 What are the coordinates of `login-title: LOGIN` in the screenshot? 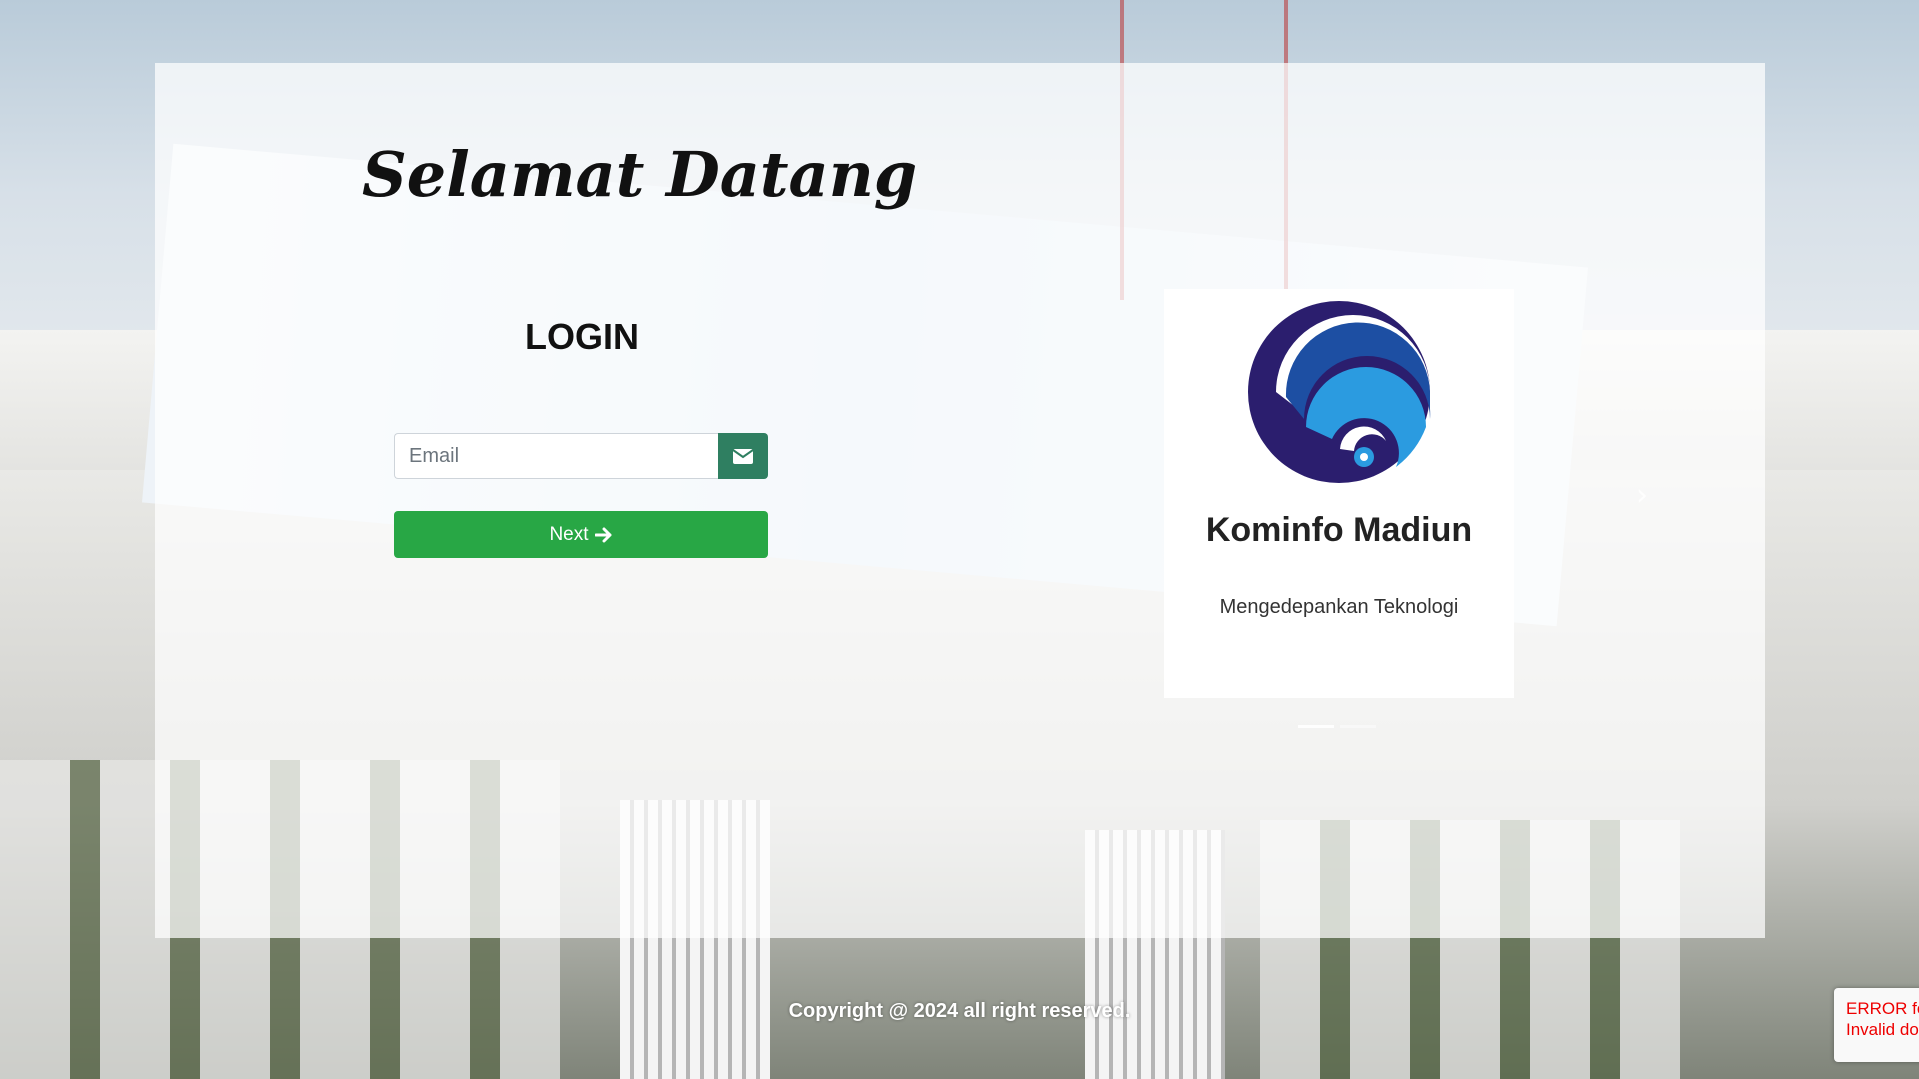 It's located at (582, 336).